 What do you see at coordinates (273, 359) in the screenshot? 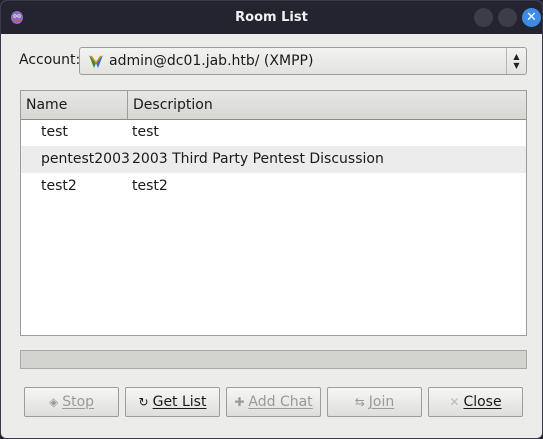
I see `progress-bar` at bounding box center [273, 359].